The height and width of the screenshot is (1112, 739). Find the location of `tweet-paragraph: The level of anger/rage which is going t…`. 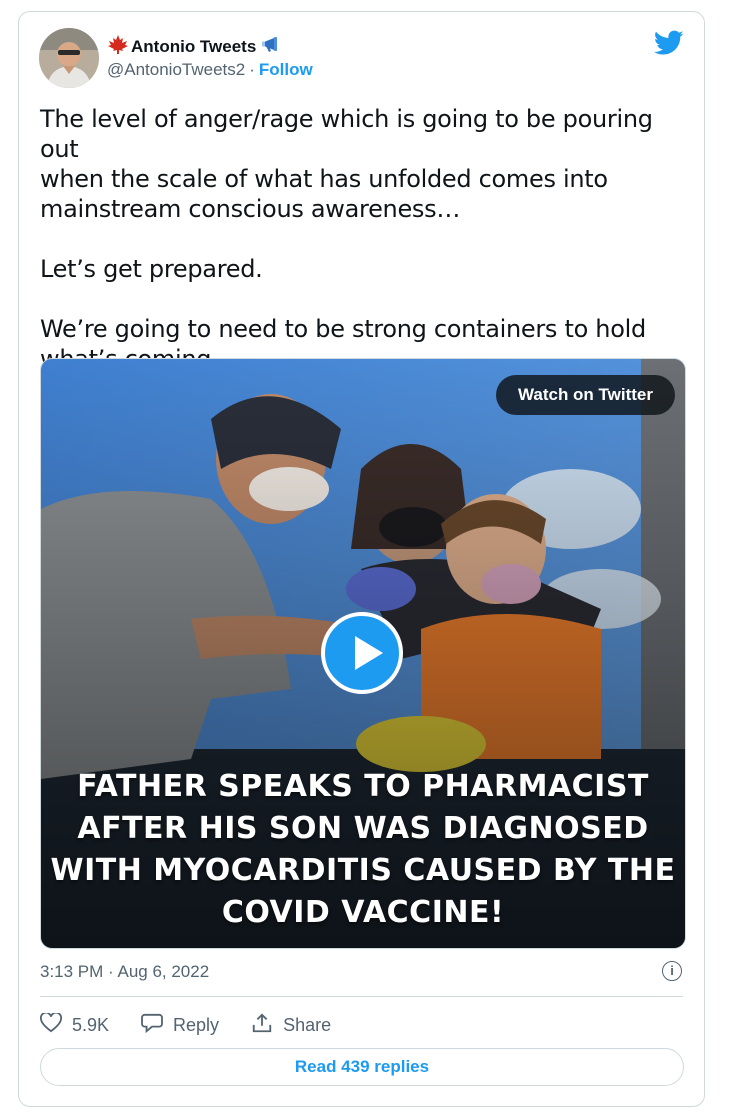

tweet-paragraph: The level of anger/rage which is going t… is located at coordinates (346, 164).